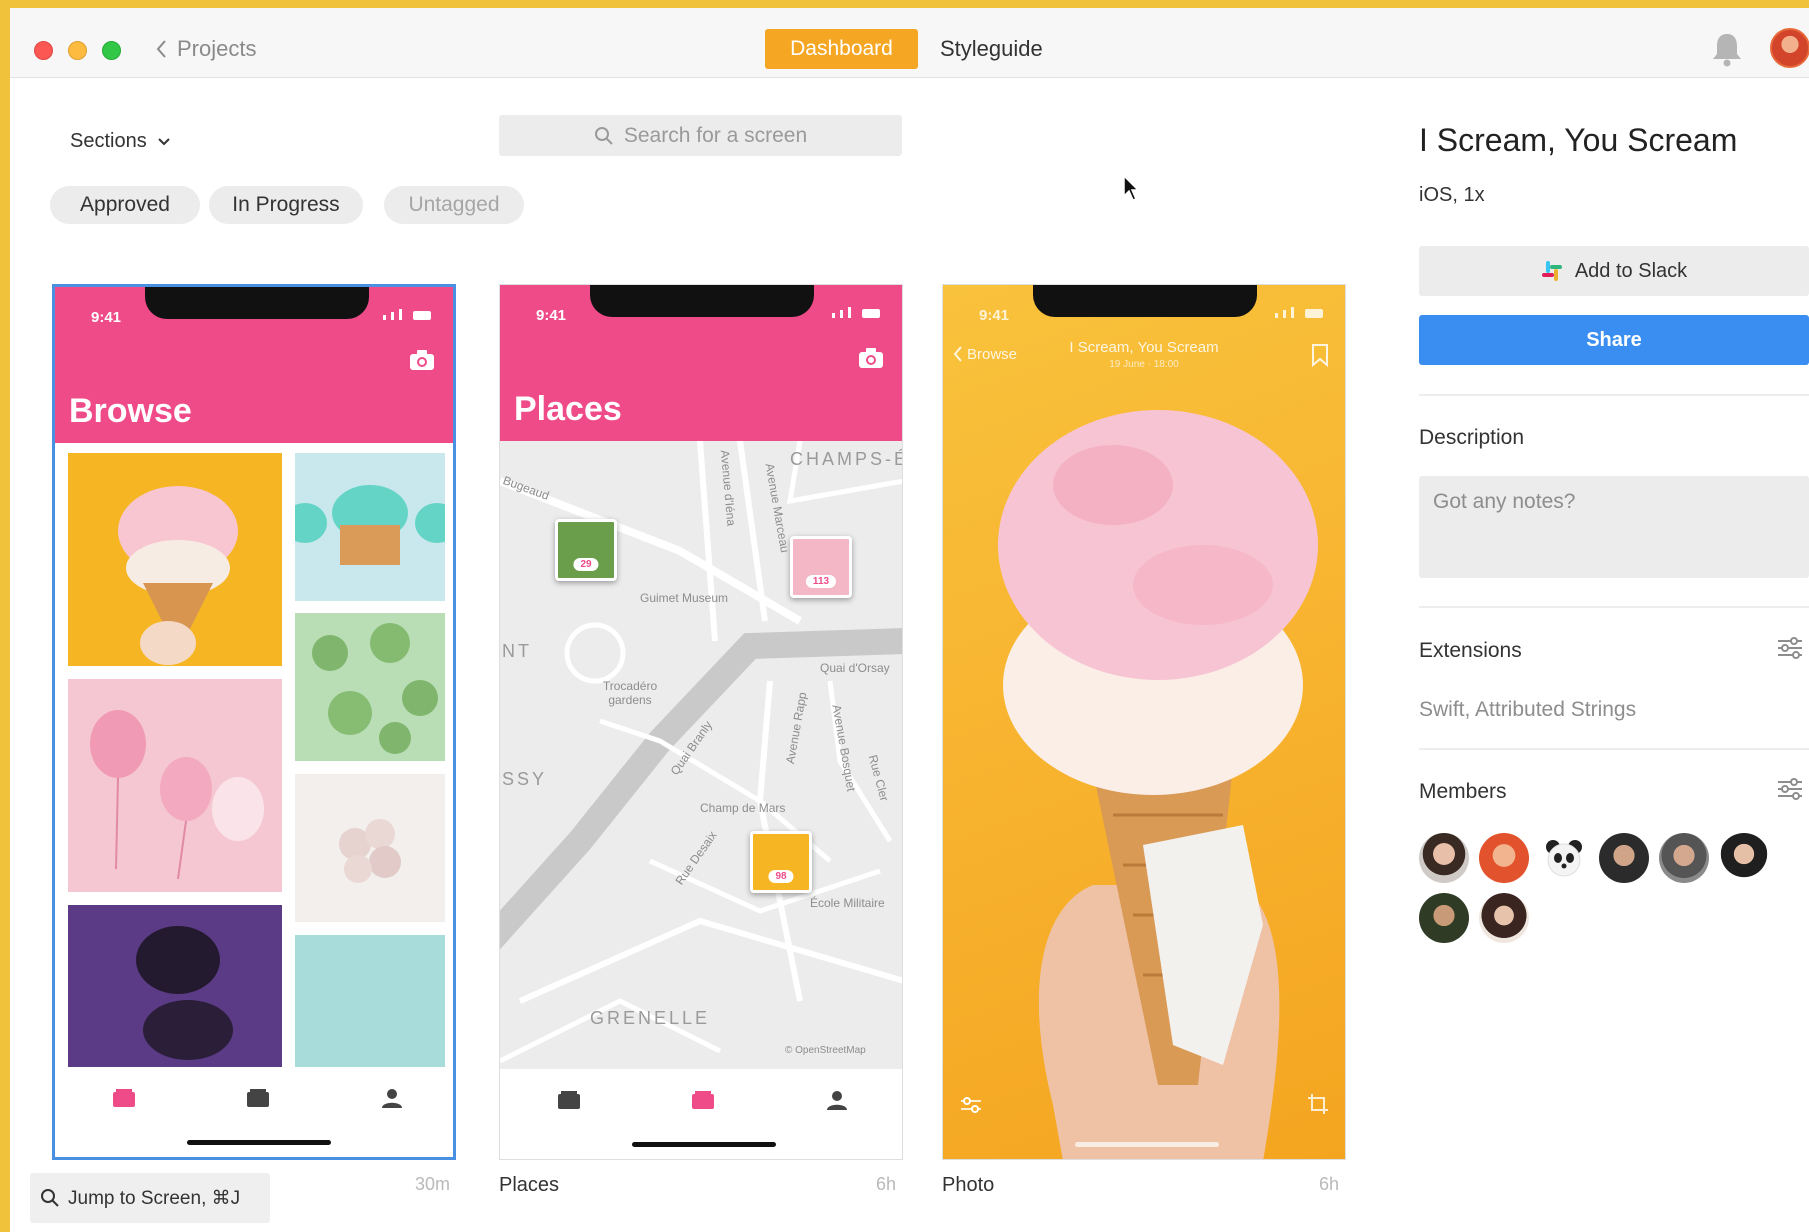 The width and height of the screenshot is (1809, 1232). Describe the element at coordinates (164, 141) in the screenshot. I see `chevron-down-icon` at that location.